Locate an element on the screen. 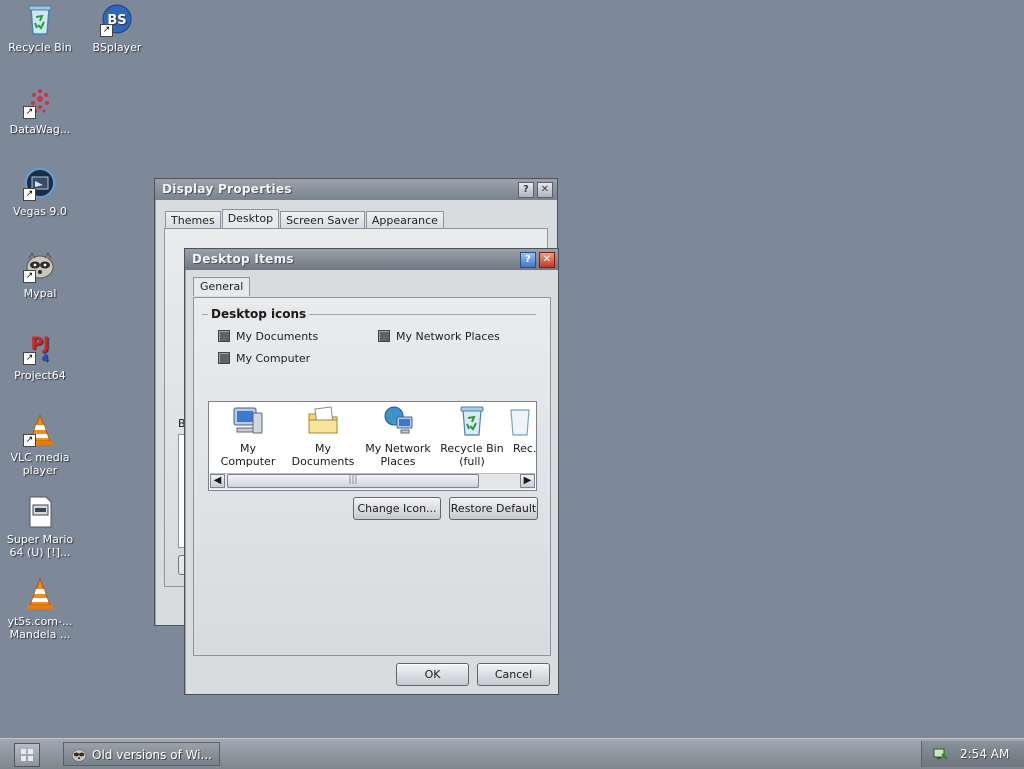 The height and width of the screenshot is (769, 1024). scroll-right-icon: ▶ is located at coordinates (527, 481).